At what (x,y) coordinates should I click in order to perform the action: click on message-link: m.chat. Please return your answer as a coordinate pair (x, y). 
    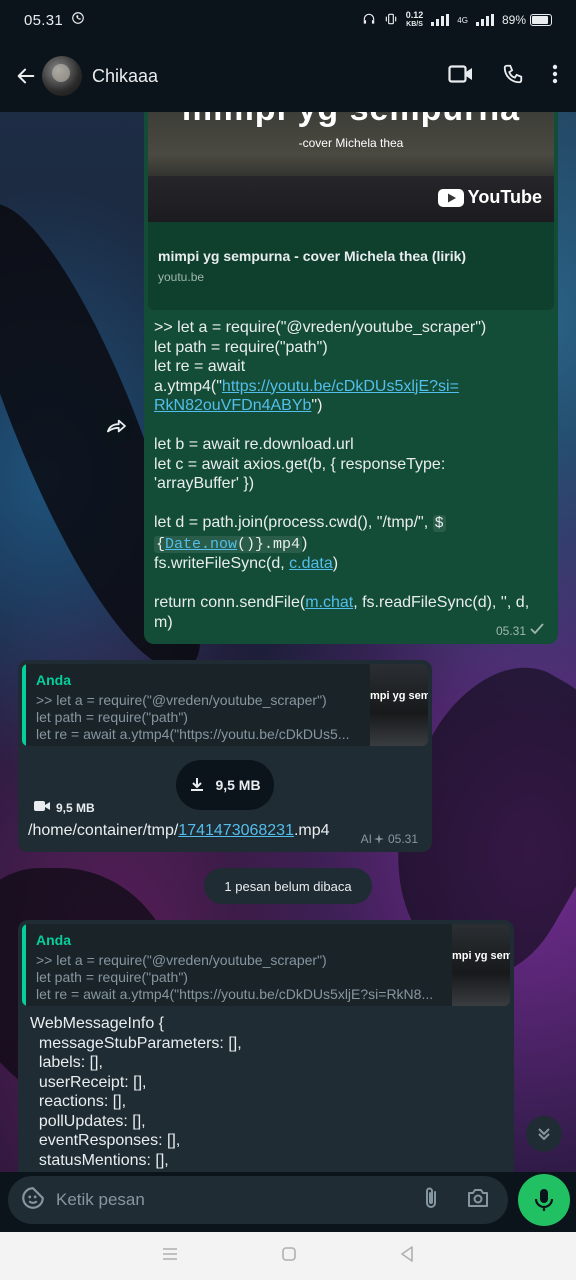
    Looking at the image, I should click on (329, 602).